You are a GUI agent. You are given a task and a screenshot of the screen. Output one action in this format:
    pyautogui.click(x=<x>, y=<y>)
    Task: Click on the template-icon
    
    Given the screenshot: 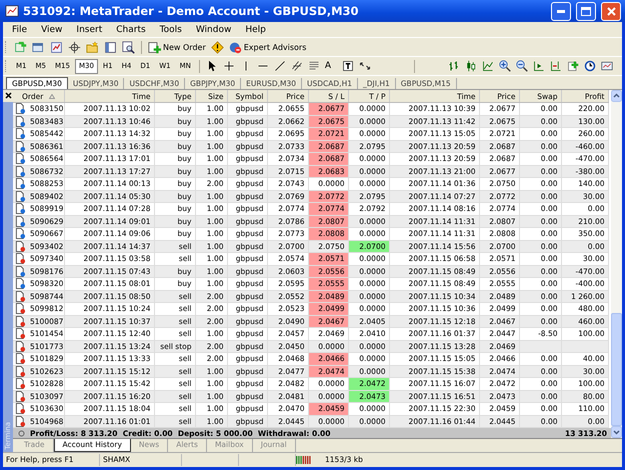 What is the action you would take?
    pyautogui.click(x=606, y=66)
    